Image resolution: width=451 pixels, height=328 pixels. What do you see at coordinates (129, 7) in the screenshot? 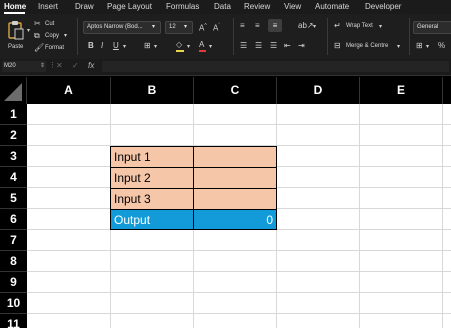
I see `tab-page-layout: Page Layout` at bounding box center [129, 7].